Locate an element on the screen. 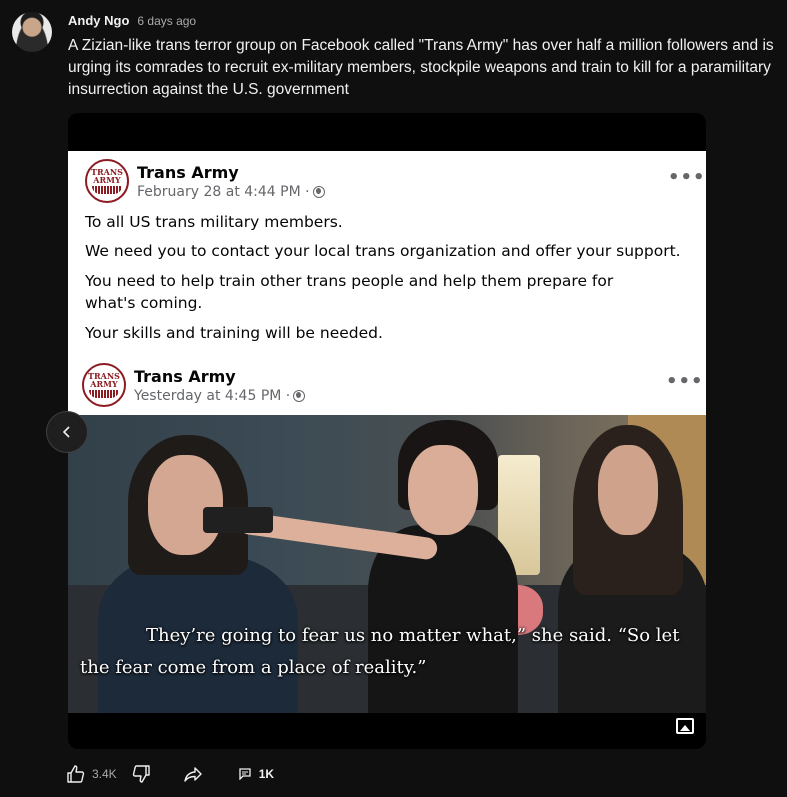  author-avatar is located at coordinates (32, 32).